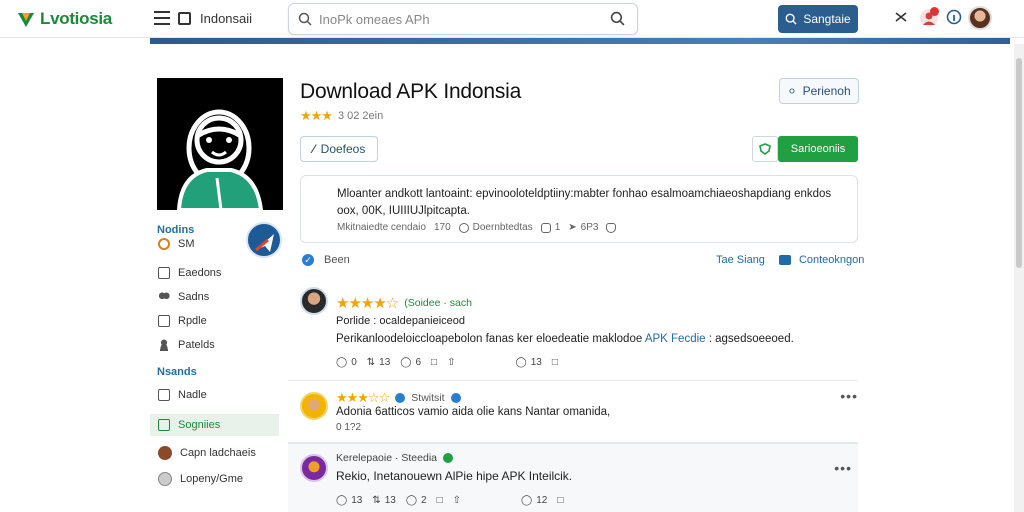 The height and width of the screenshot is (512, 1024). What do you see at coordinates (792, 91) in the screenshot?
I see `paperclip-icon: ⚪` at bounding box center [792, 91].